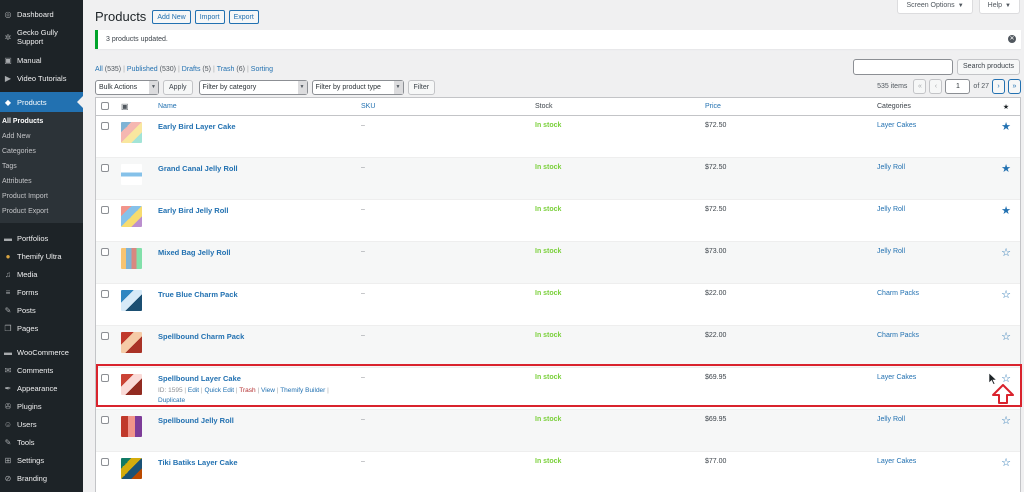 This screenshot has width=1024, height=492. I want to click on menu-dashboard: ◎ Dashboard, so click(41, 14).